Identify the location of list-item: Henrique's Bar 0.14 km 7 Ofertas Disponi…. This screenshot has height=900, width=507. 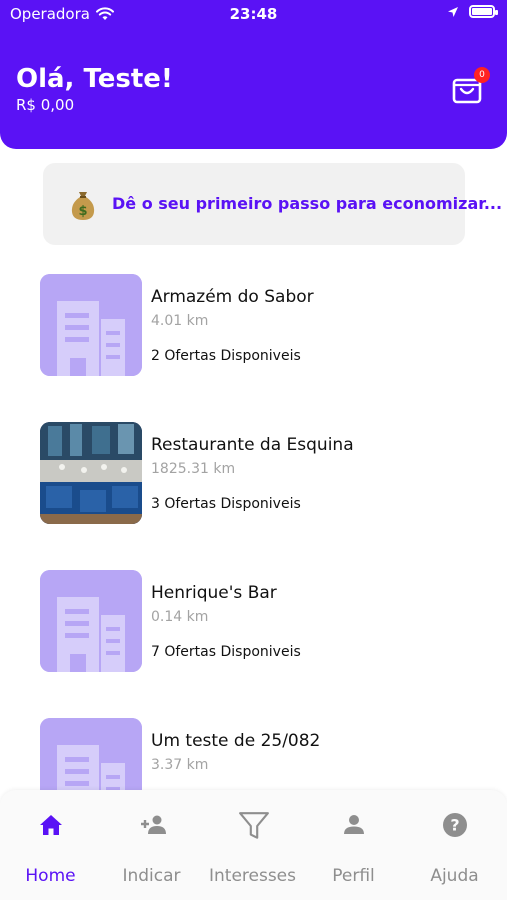
(260, 615).